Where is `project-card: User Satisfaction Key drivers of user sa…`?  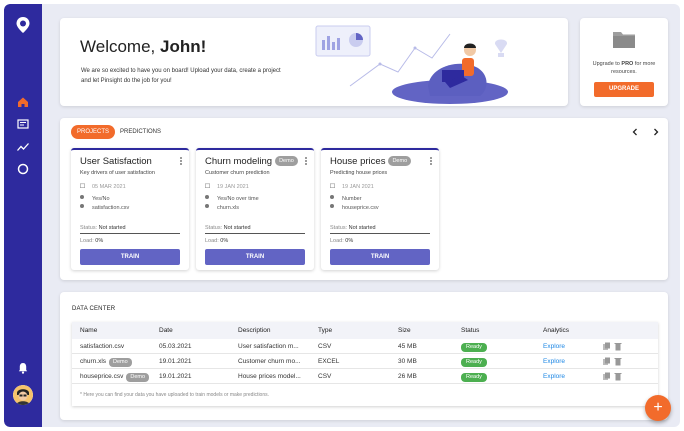 project-card: User Satisfaction Key drivers of user sa… is located at coordinates (130, 209).